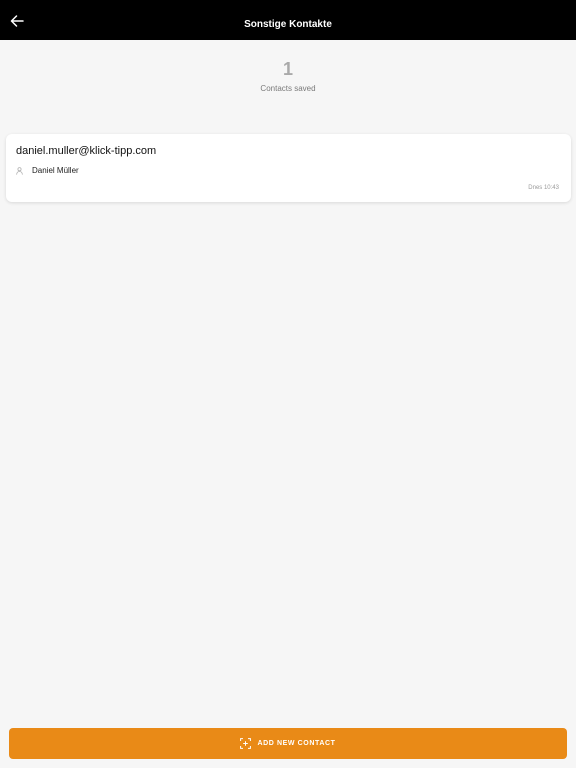  I want to click on contact-timestamp: Dnes 10:43, so click(543, 188).